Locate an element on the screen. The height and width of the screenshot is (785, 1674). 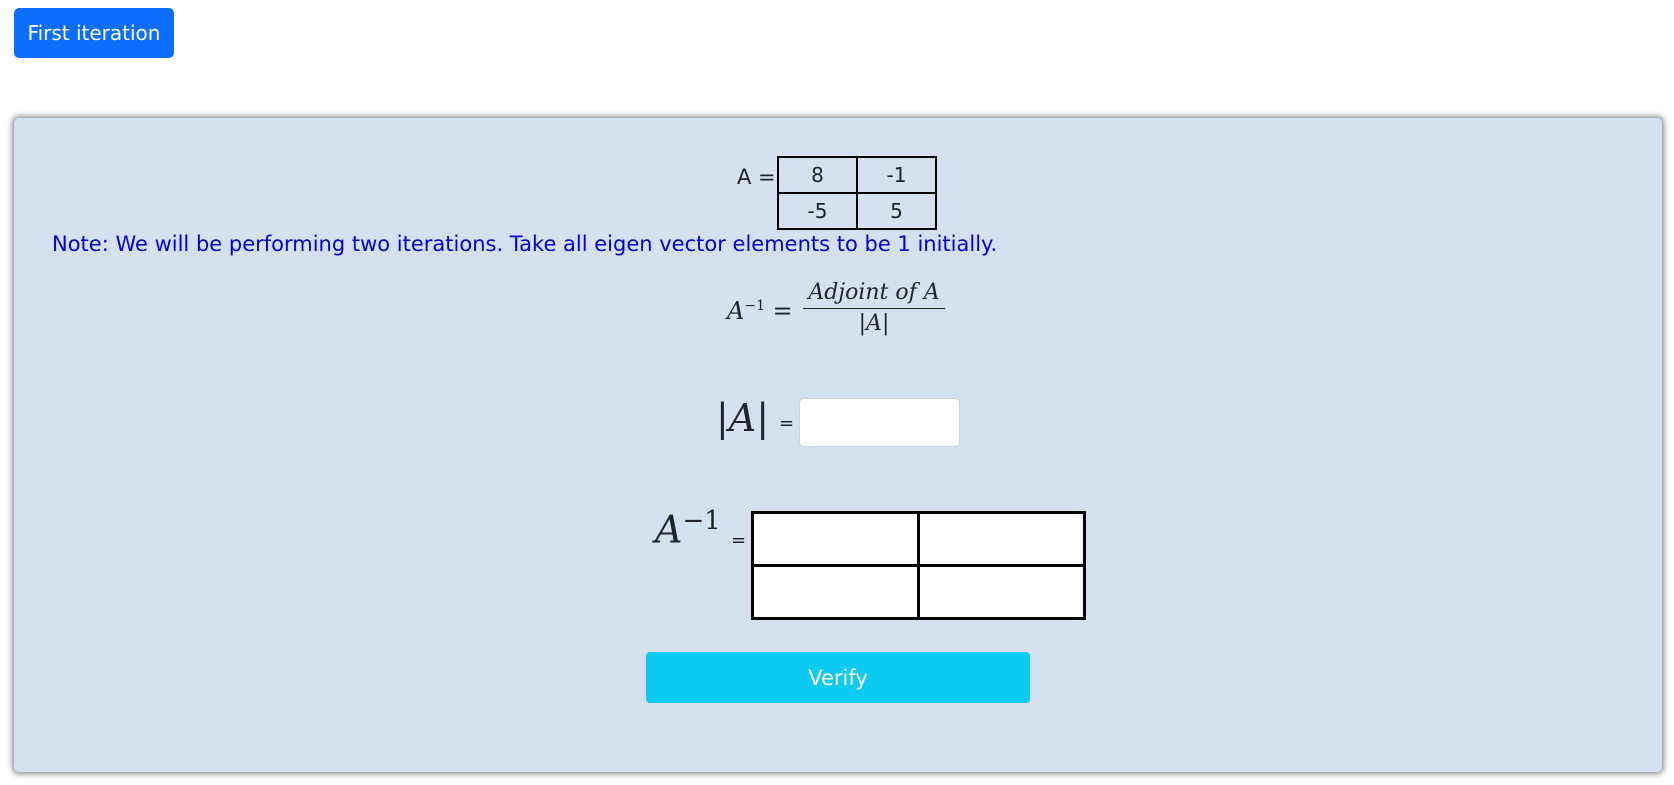
formula-numerator: Adjoint of A is located at coordinates (874, 294).